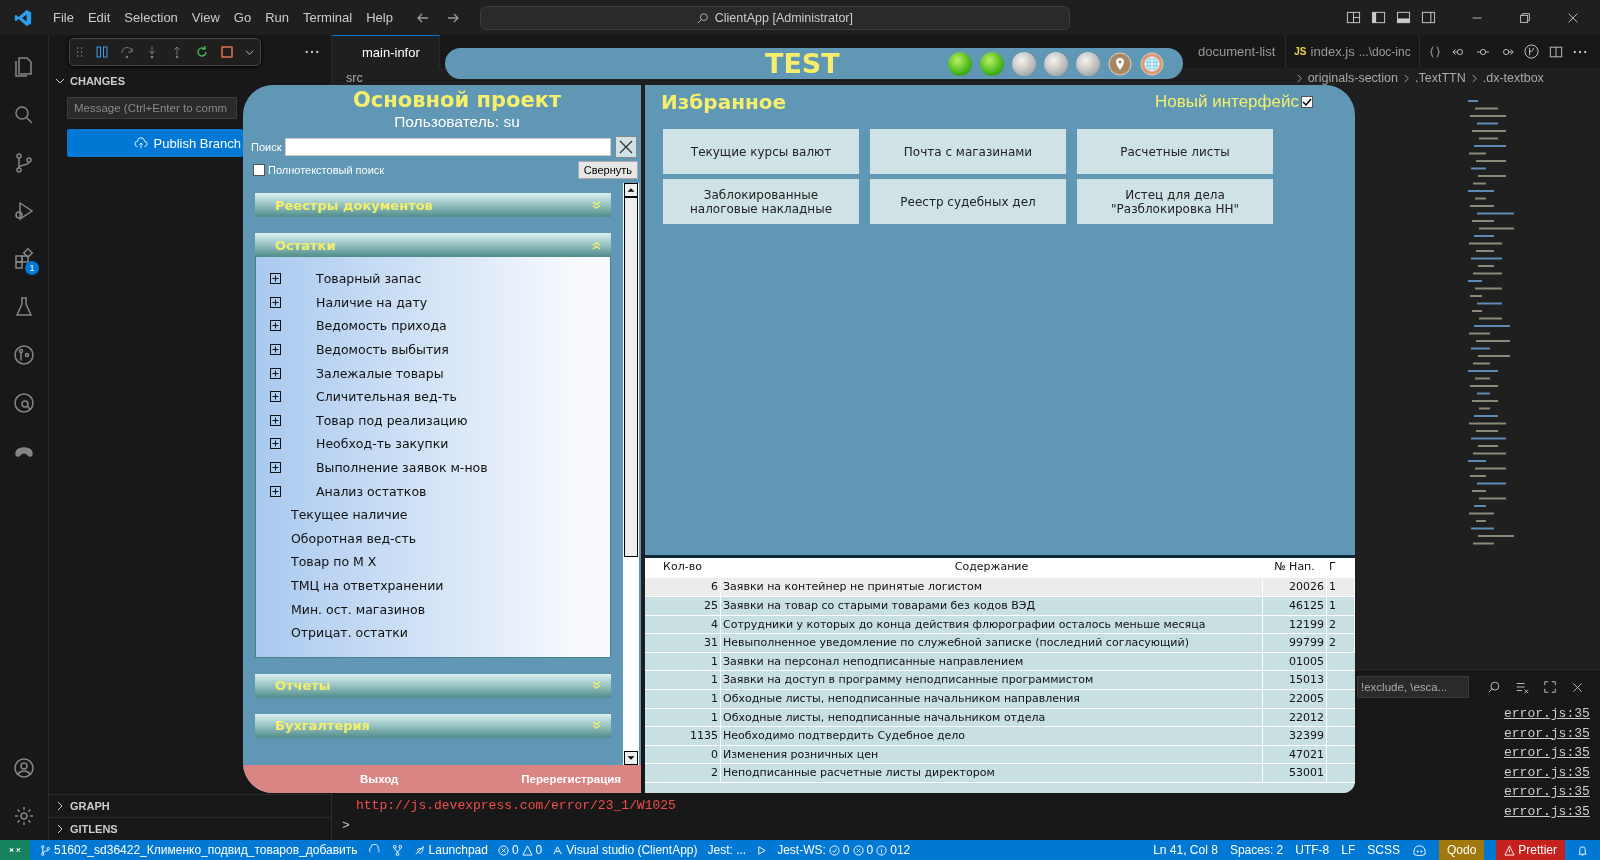  Describe the element at coordinates (379, 17) in the screenshot. I see `menu-item: Help` at that location.